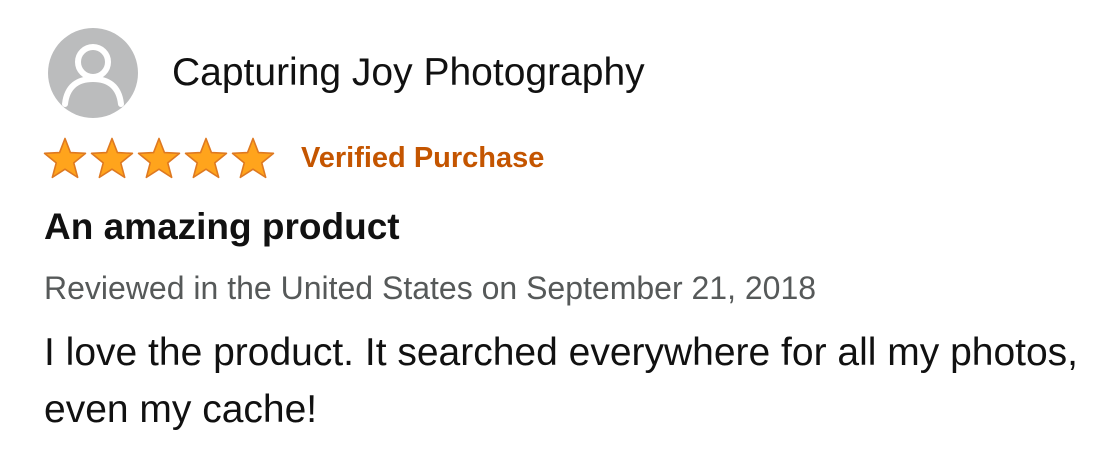  I want to click on user-avatar-icon, so click(93, 73).